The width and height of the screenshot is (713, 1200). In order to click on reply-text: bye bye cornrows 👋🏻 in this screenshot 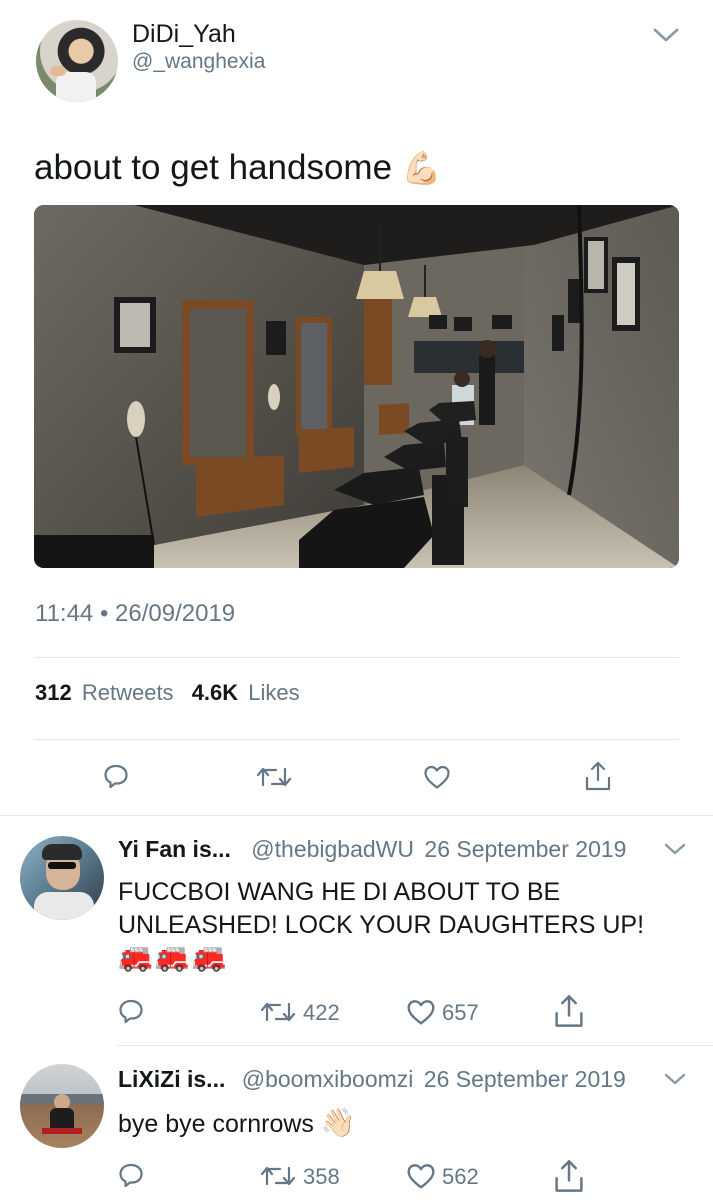, I will do `click(237, 1122)`.